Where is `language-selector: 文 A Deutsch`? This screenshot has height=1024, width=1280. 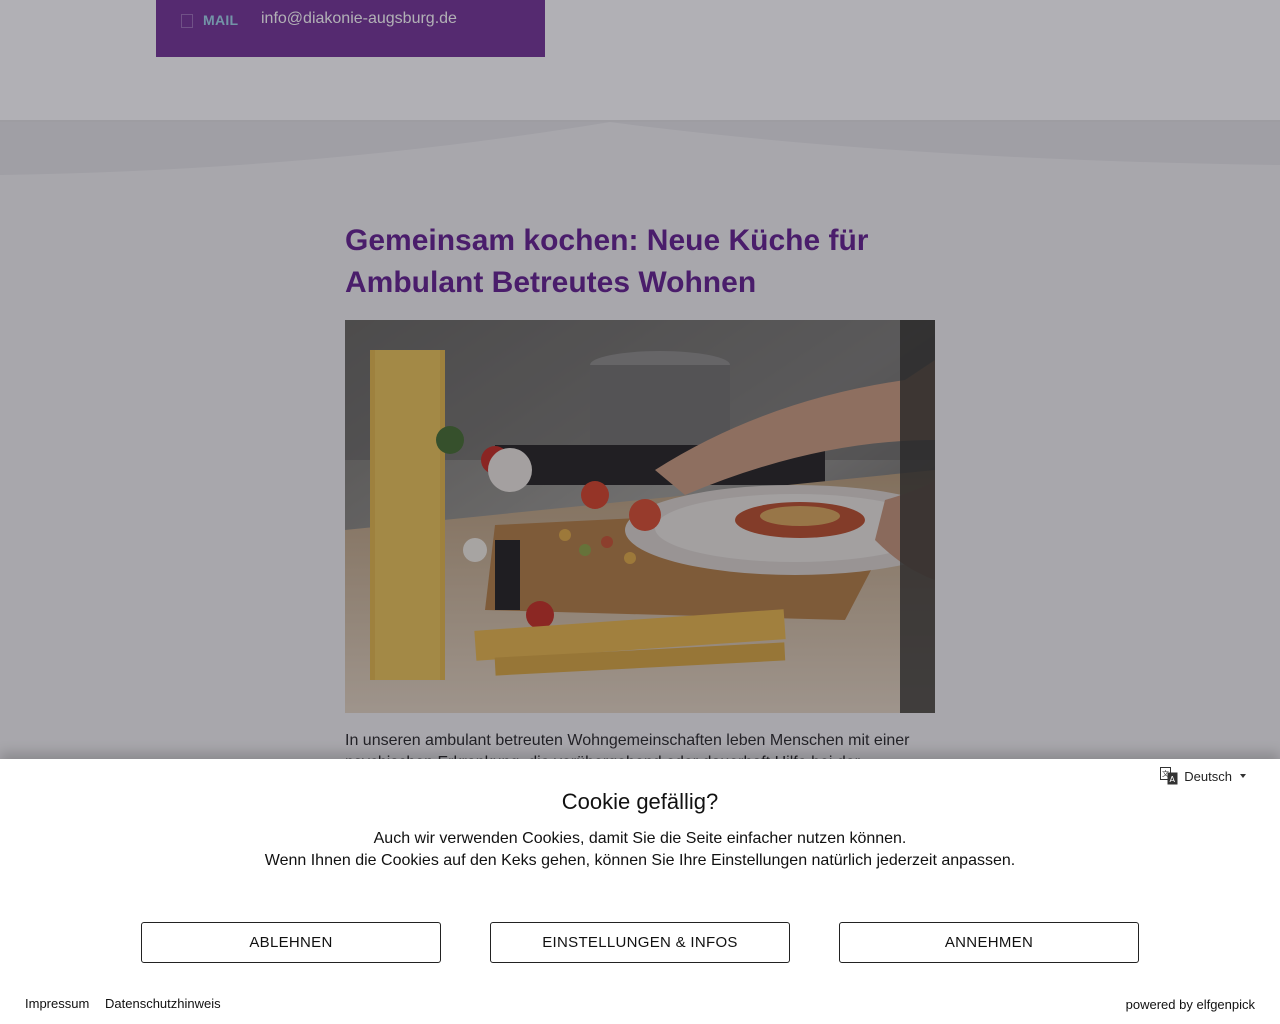
language-selector: 文 A Deutsch is located at coordinates (1203, 776).